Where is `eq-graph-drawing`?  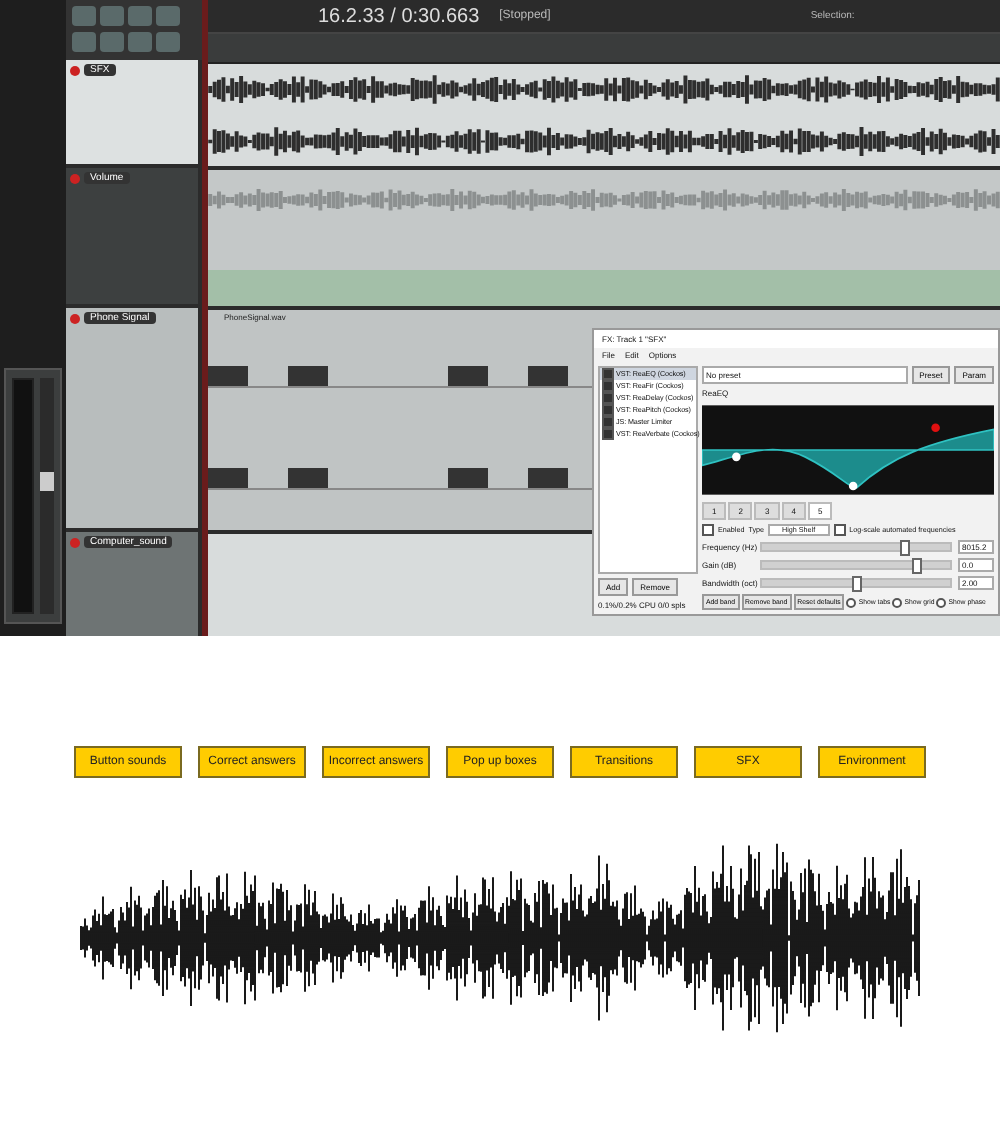
eq-graph-drawing is located at coordinates (848, 450).